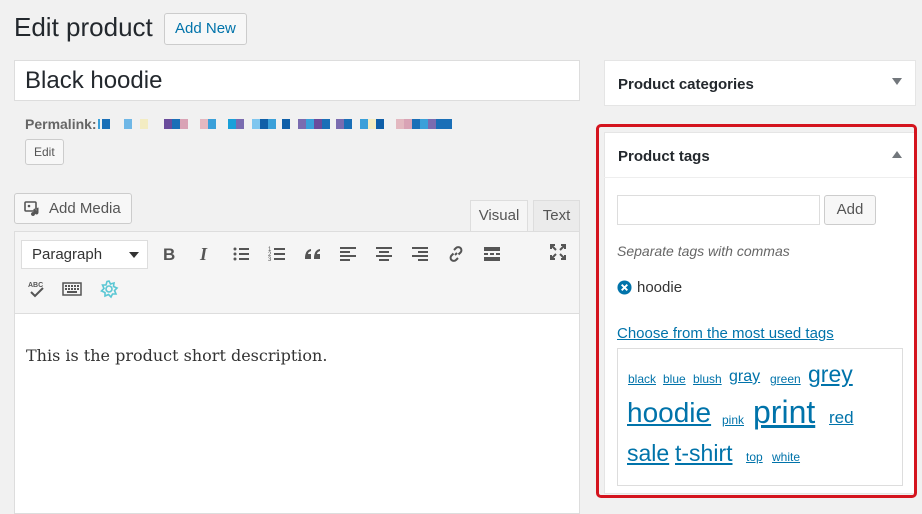 The image size is (922, 514). I want to click on media-icon, so click(31, 208).